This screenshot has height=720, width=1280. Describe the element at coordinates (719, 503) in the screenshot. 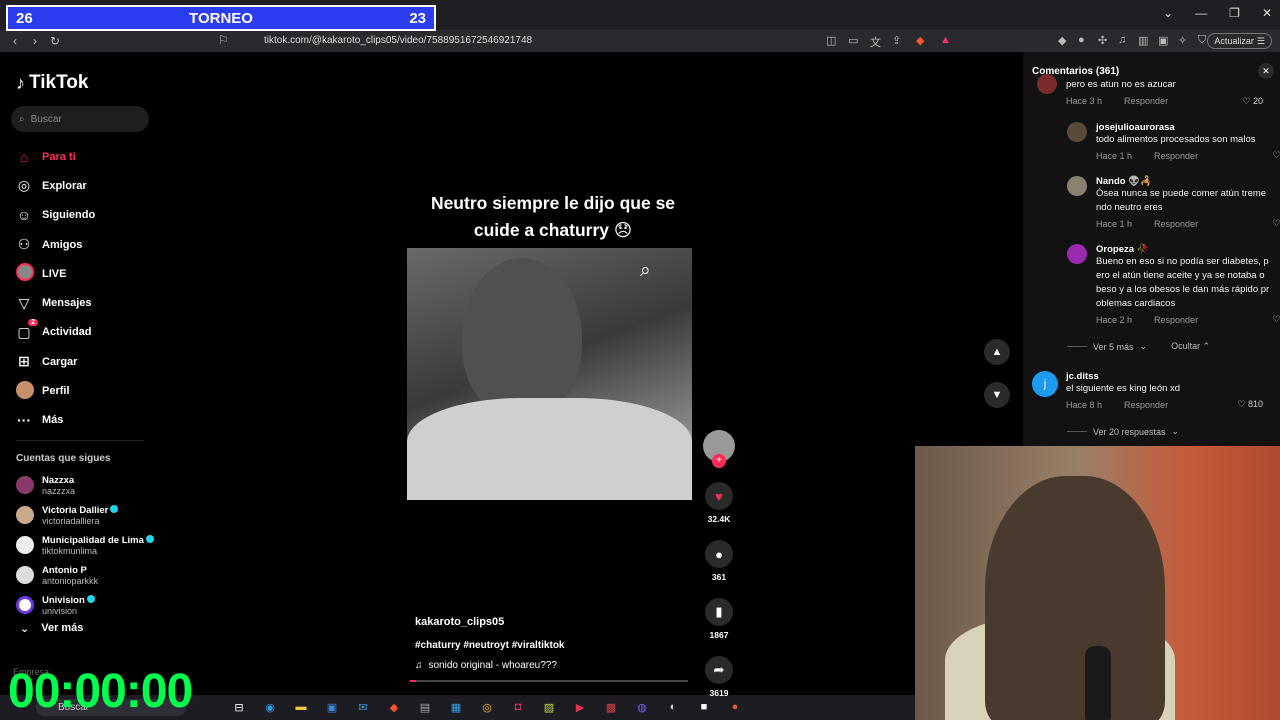

I see `like-action: ♥ 32.4K` at that location.